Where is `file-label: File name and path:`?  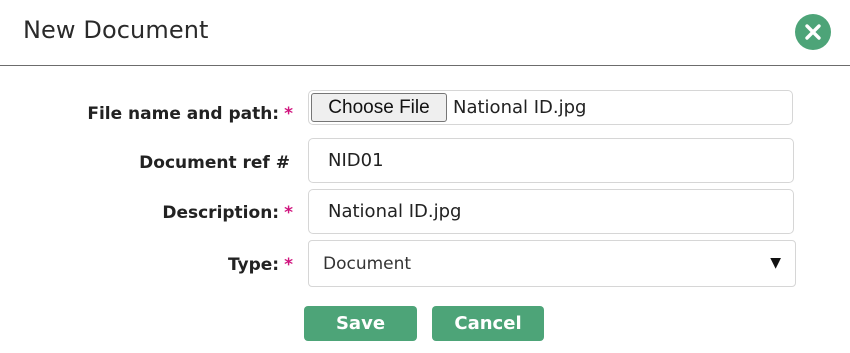
file-label: File name and path: is located at coordinates (183, 114).